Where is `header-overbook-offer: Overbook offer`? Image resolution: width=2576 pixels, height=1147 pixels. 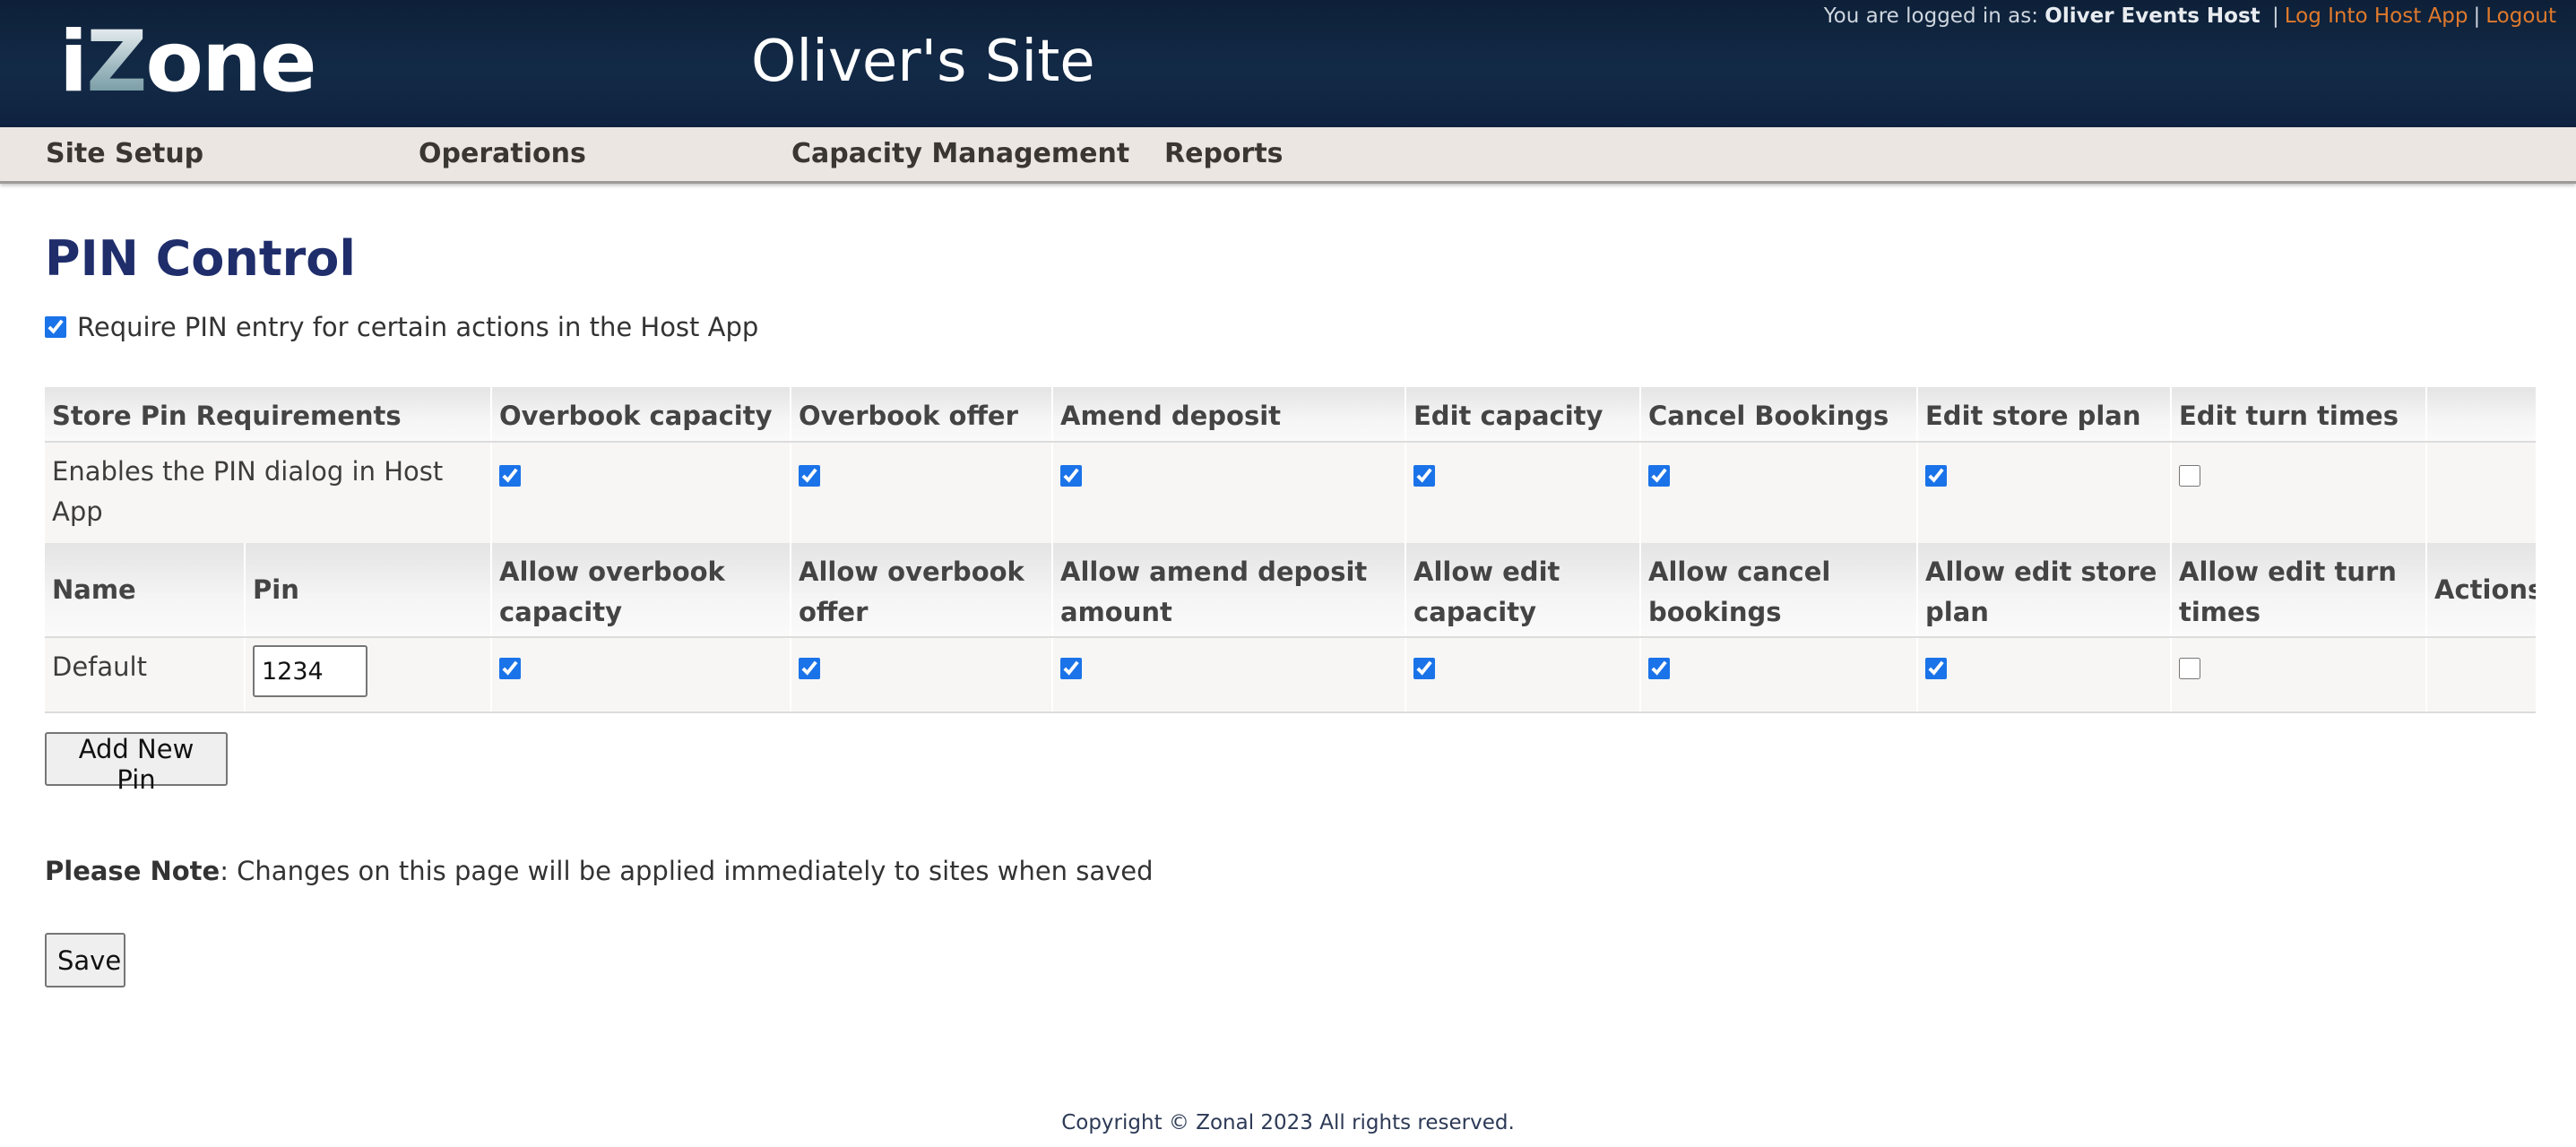
header-overbook-offer: Overbook offer is located at coordinates (922, 414).